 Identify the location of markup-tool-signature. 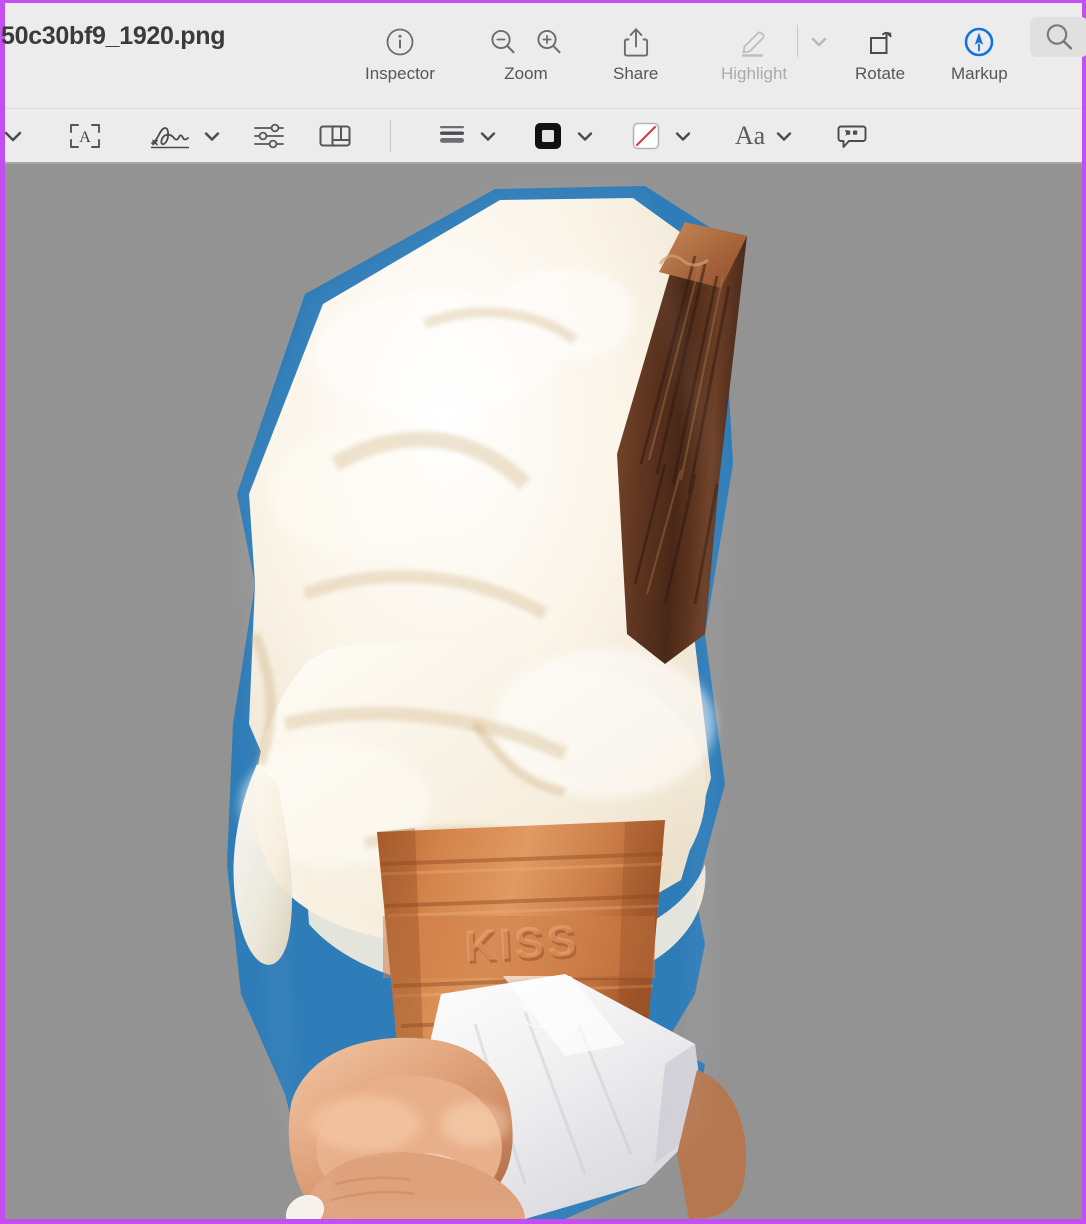
(185, 136).